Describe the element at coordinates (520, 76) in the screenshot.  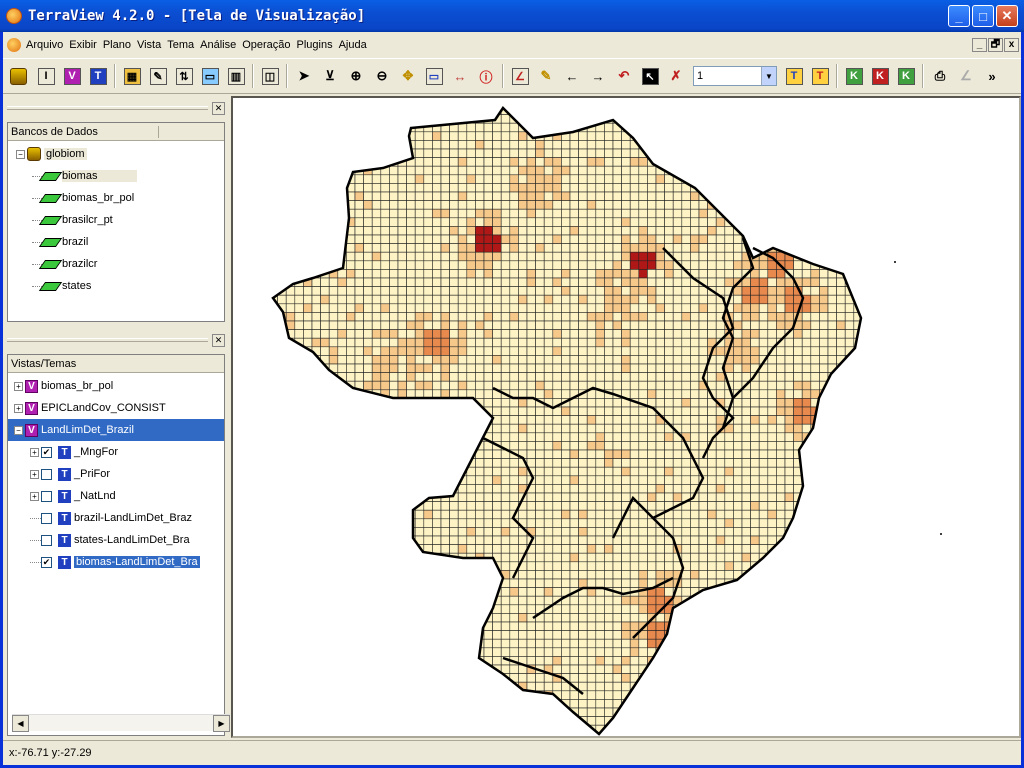
I see `draw-icon: ∠` at that location.